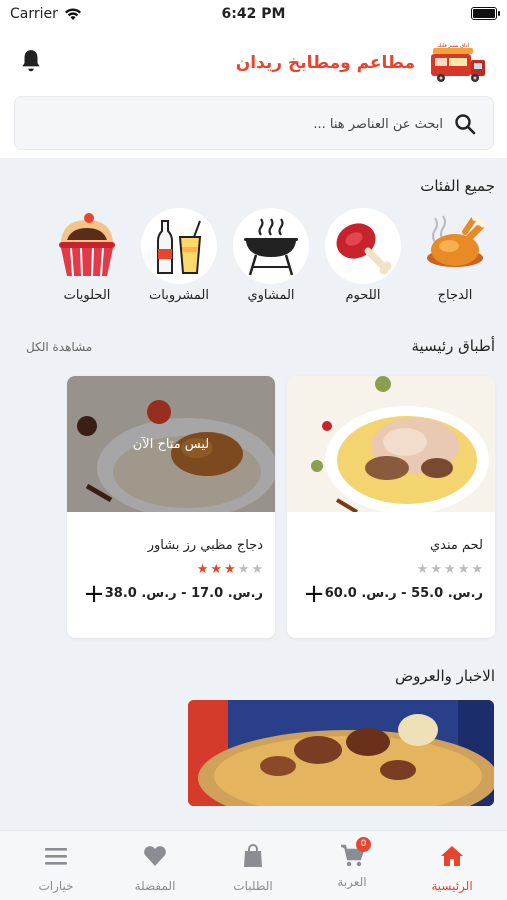  What do you see at coordinates (352, 882) in the screenshot?
I see `tab-label: العربة` at bounding box center [352, 882].